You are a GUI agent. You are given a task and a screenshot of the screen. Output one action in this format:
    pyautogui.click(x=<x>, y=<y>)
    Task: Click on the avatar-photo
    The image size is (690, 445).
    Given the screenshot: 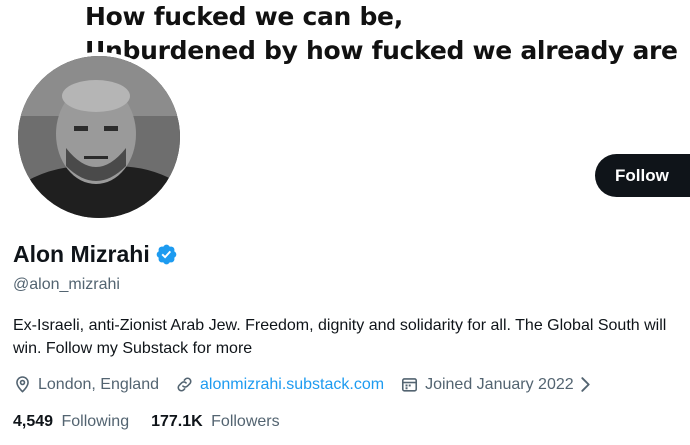 What is the action you would take?
    pyautogui.click(x=99, y=137)
    